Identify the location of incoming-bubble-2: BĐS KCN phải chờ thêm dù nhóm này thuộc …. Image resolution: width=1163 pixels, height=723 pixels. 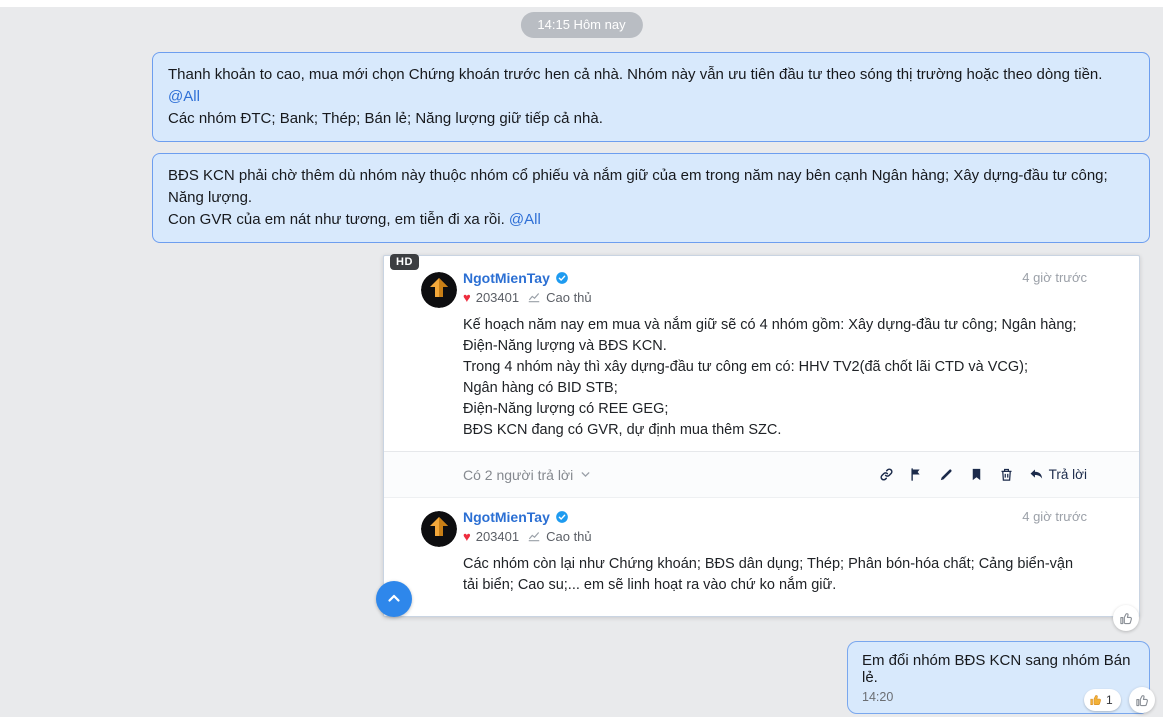
(651, 198).